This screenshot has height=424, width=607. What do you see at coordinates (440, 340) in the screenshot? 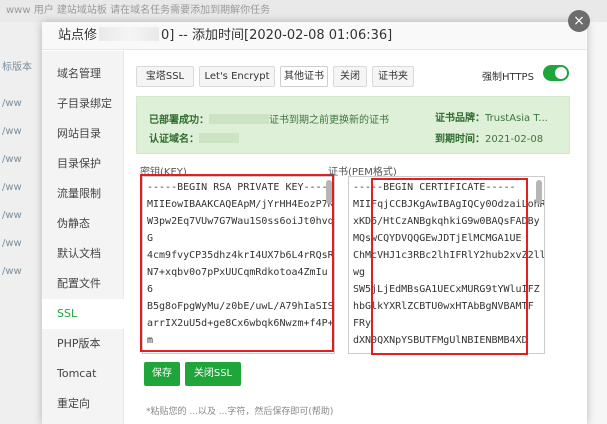
I see `cert-line: dXN0QXNpYSBUTFMgUlNBIENBMB4XD` at bounding box center [440, 340].